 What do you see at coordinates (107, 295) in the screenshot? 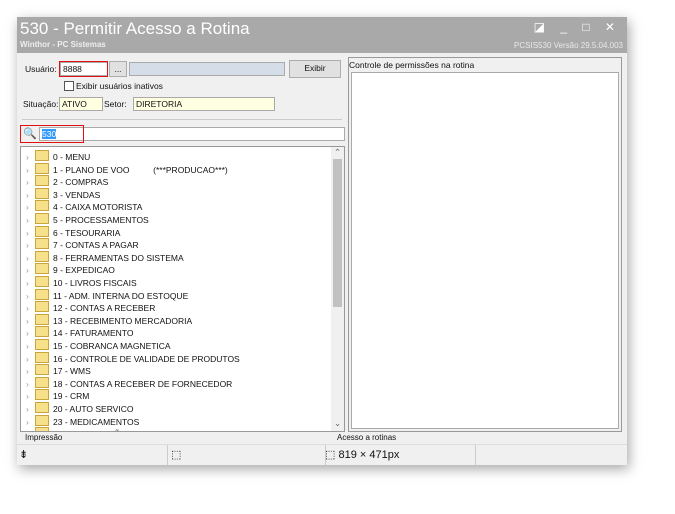
I see `tree-item: › 11 - ADM. INTERNA DO ESTOQUE` at bounding box center [107, 295].